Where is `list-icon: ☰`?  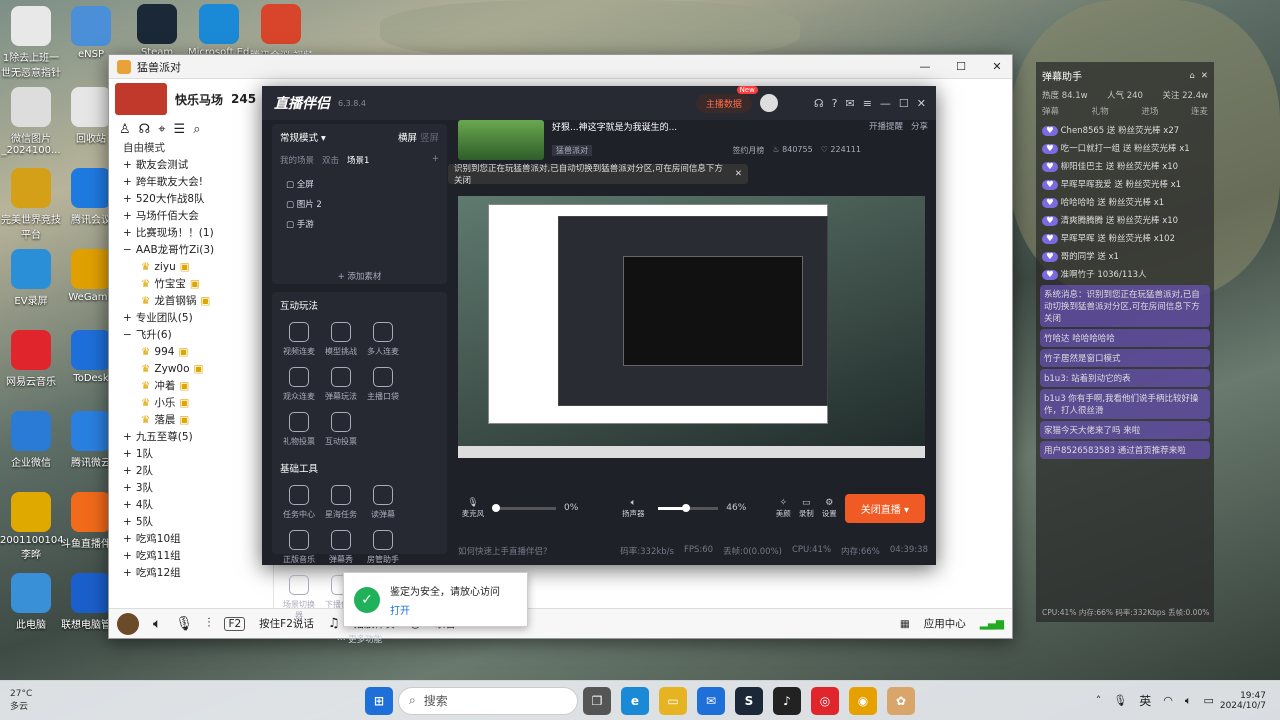
list-icon: ☰ is located at coordinates (180, 129).